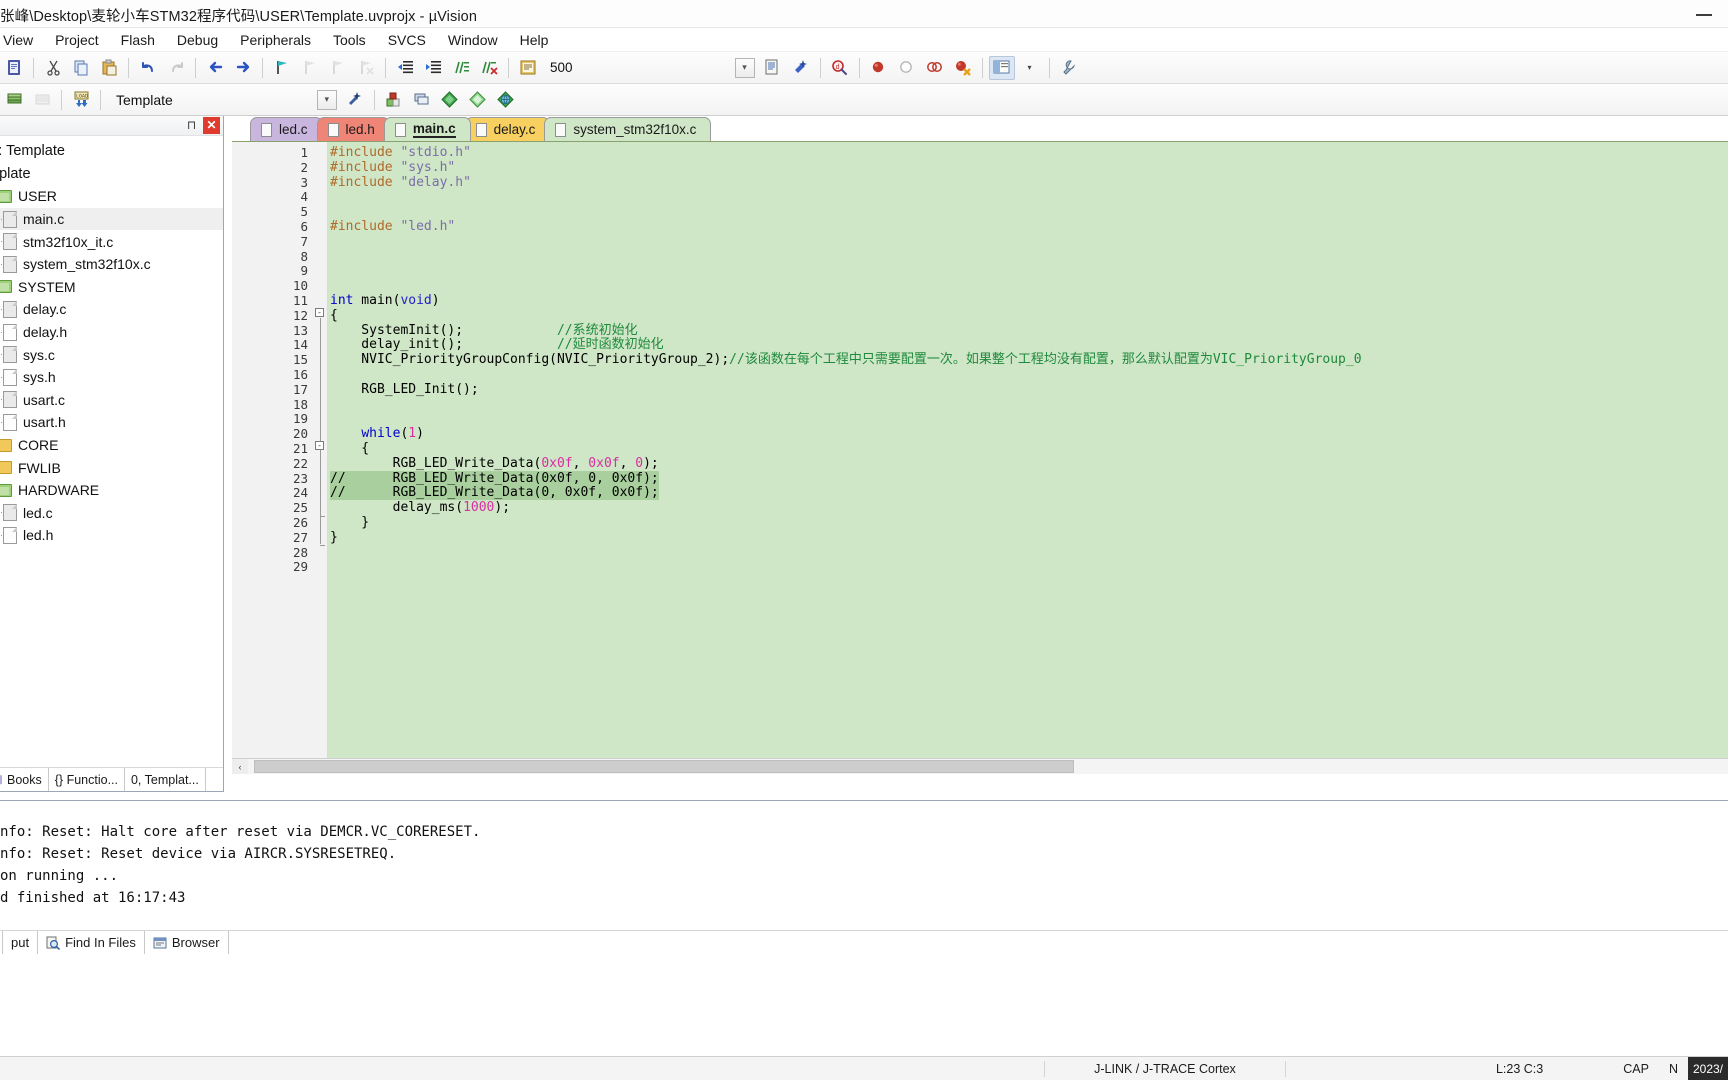 The width and height of the screenshot is (1728, 1080). I want to click on tree-node-led-h: led.h, so click(111, 535).